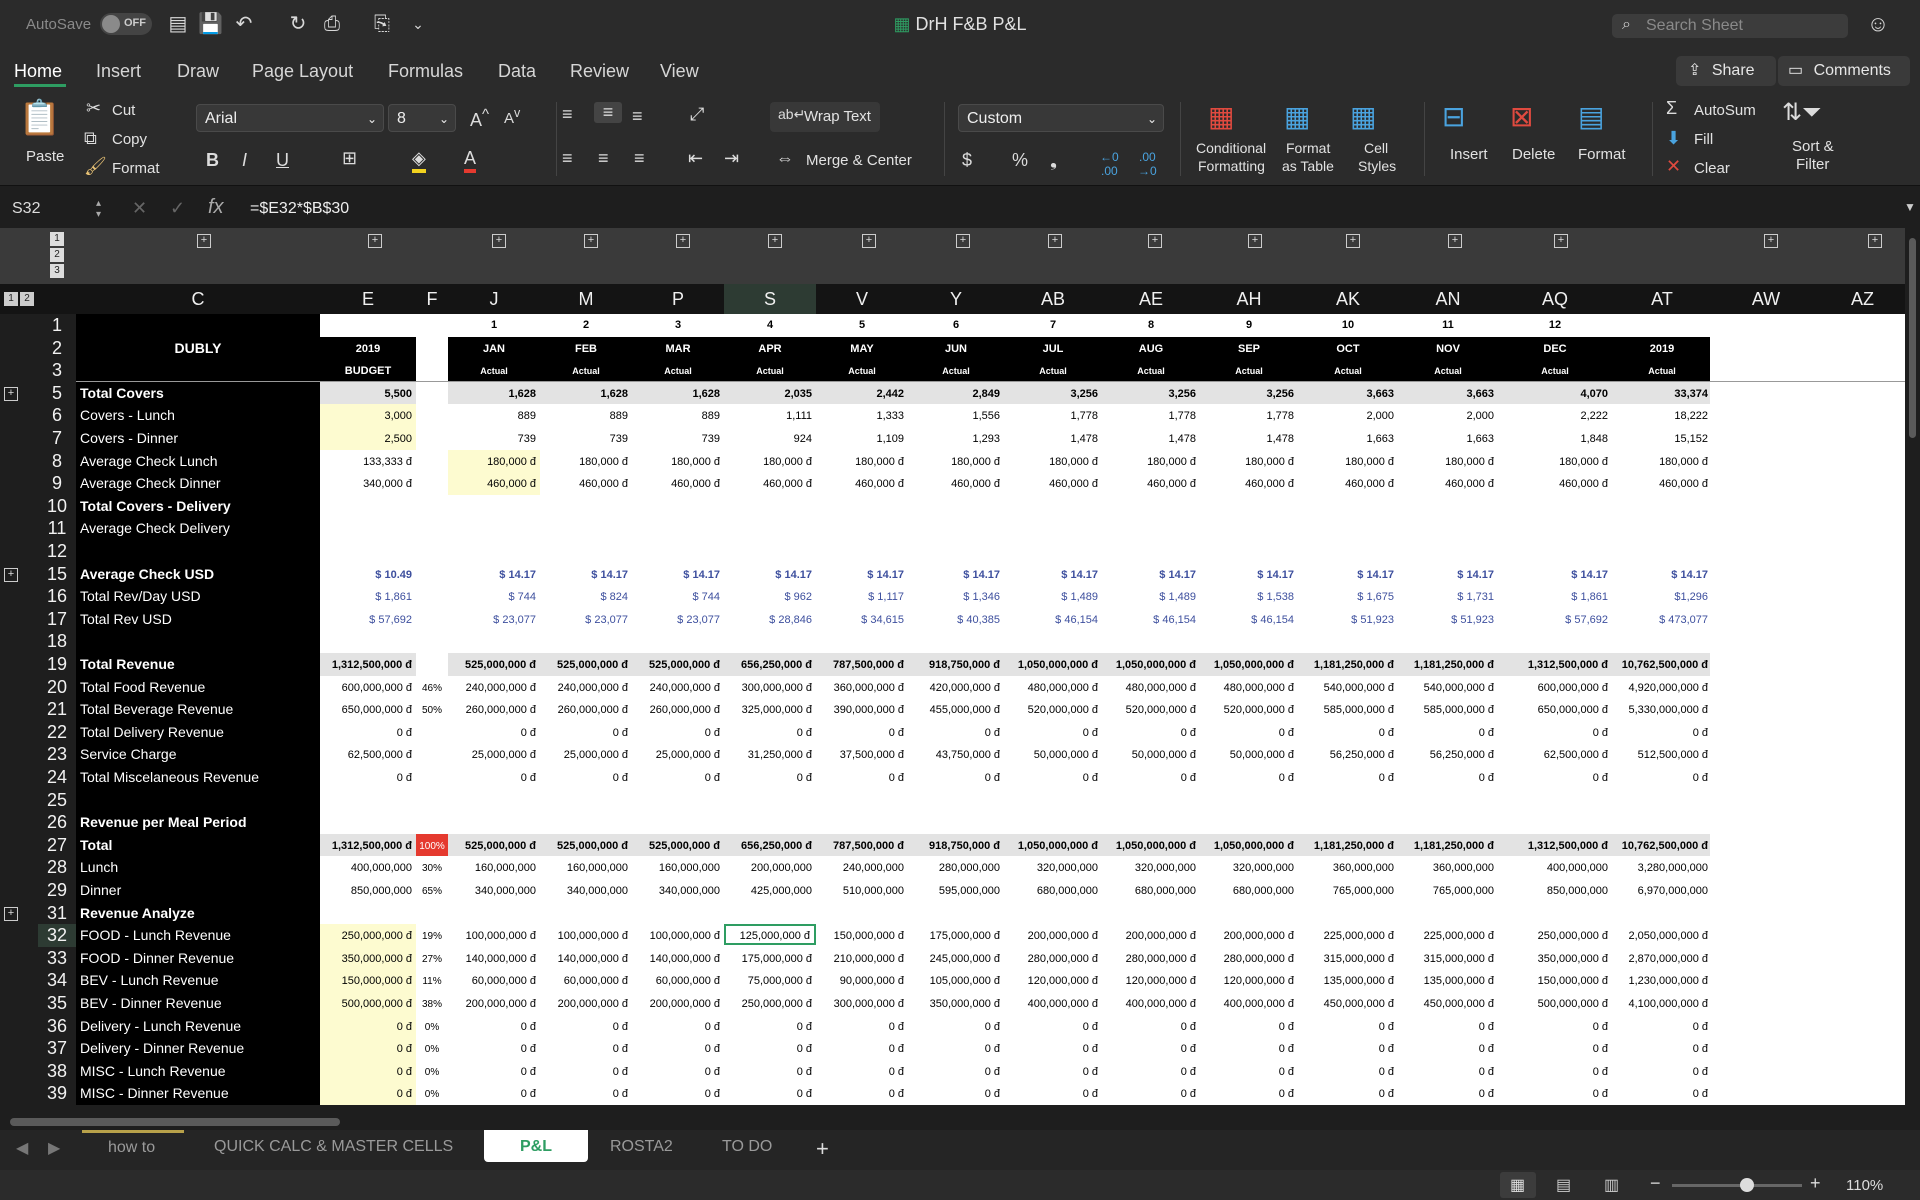 This screenshot has height=1200, width=1920. What do you see at coordinates (1912, 338) in the screenshot?
I see `vertical-scroll-thumb` at bounding box center [1912, 338].